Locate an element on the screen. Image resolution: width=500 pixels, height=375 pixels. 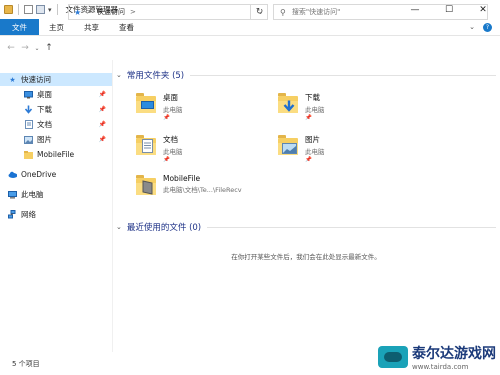
cloud-icon is located at coordinates (12, 174).